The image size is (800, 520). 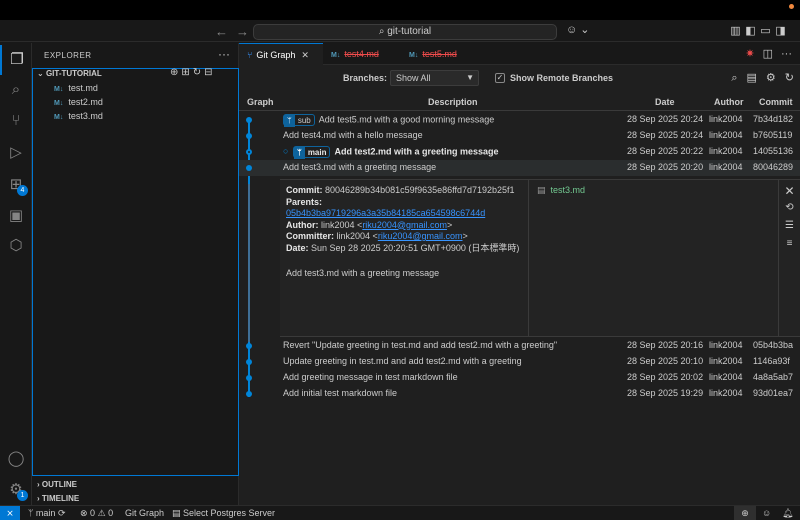 I want to click on error-count: 0, so click(x=93, y=513).